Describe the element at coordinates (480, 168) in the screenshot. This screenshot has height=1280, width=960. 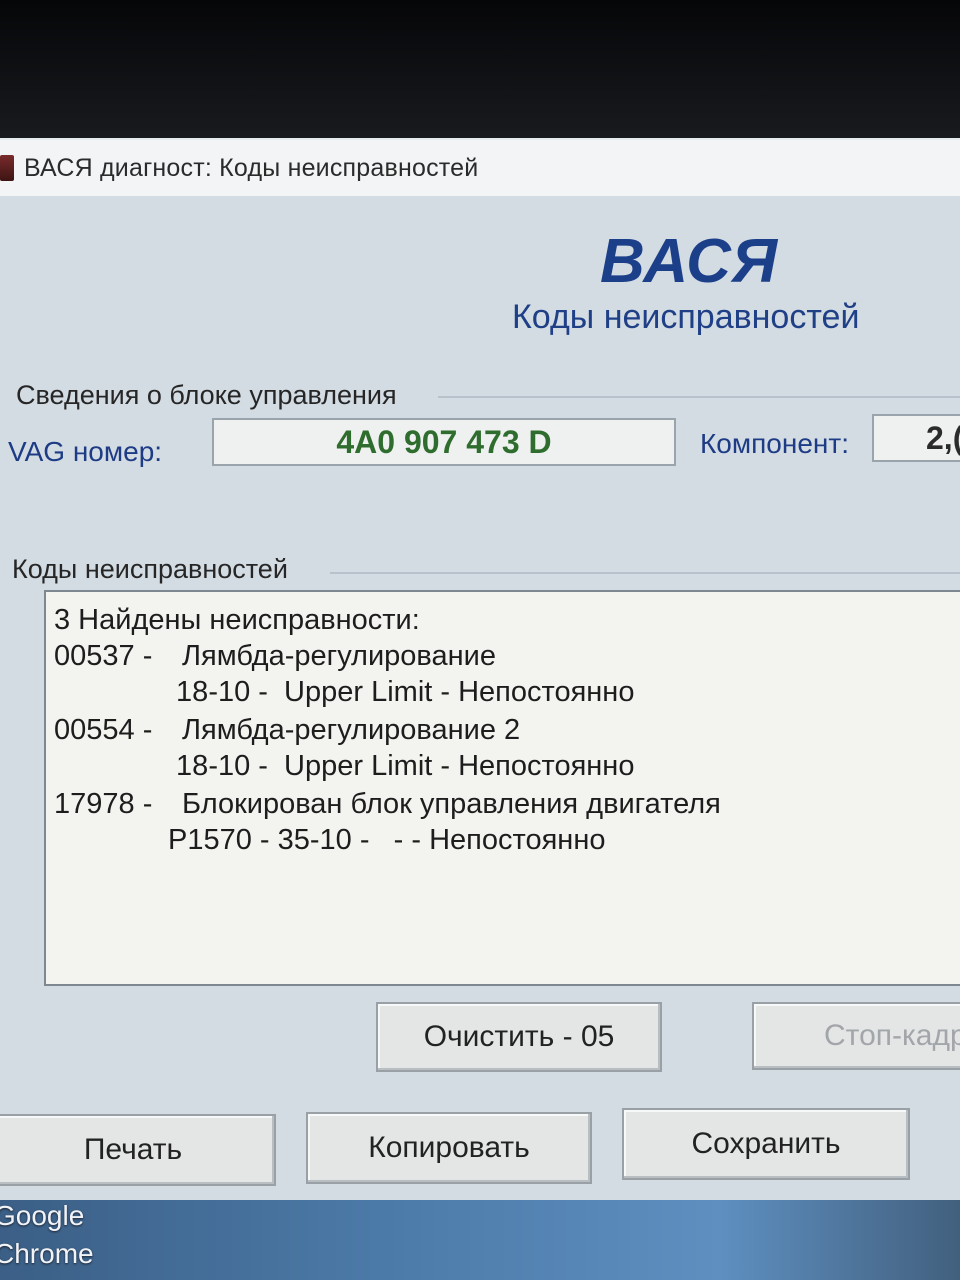
I see `title-bar: ВАСЯ диагност: Коды неисправностей` at that location.